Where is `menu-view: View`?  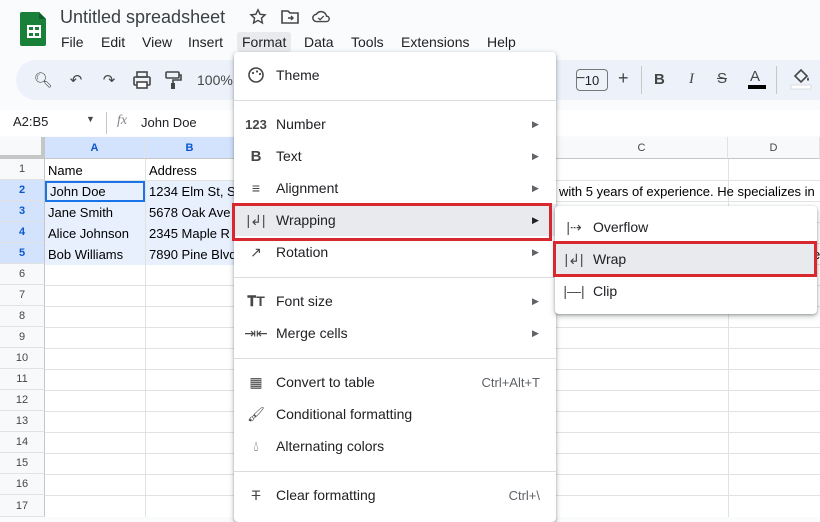
menu-view: View is located at coordinates (157, 42).